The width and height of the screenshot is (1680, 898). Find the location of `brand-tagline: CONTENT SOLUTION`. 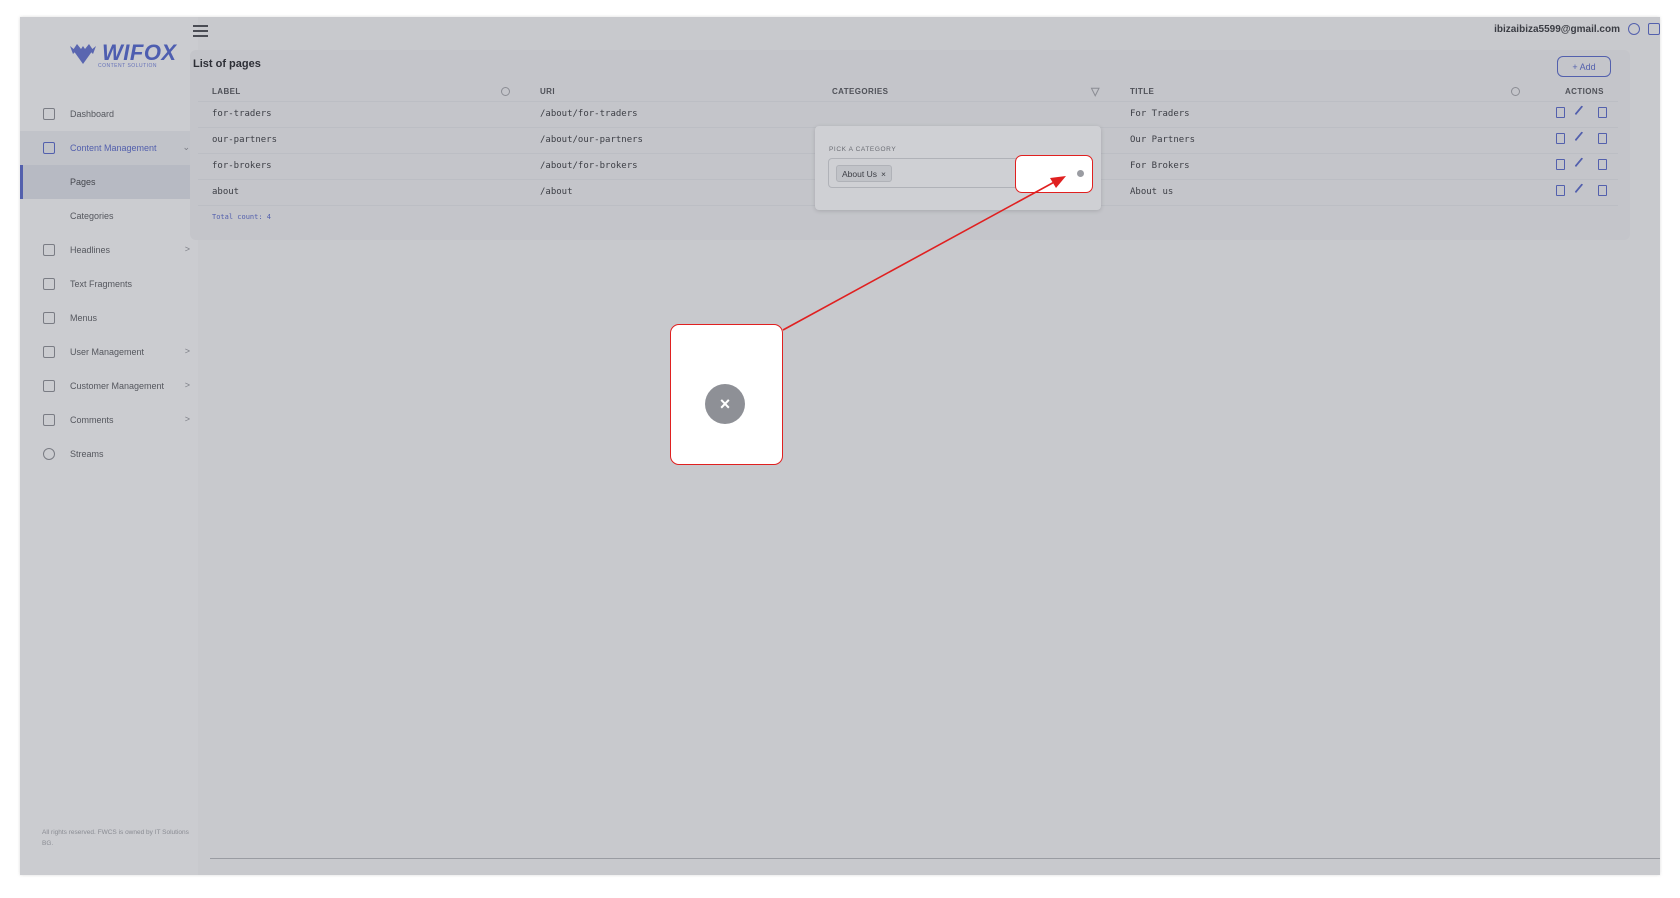

brand-tagline: CONTENT SOLUTION is located at coordinates (128, 66).